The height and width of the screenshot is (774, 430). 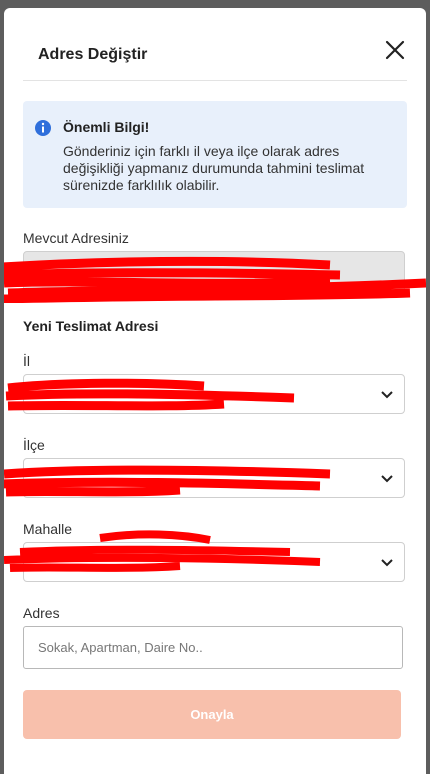 What do you see at coordinates (395, 50) in the screenshot?
I see `close-icon` at bounding box center [395, 50].